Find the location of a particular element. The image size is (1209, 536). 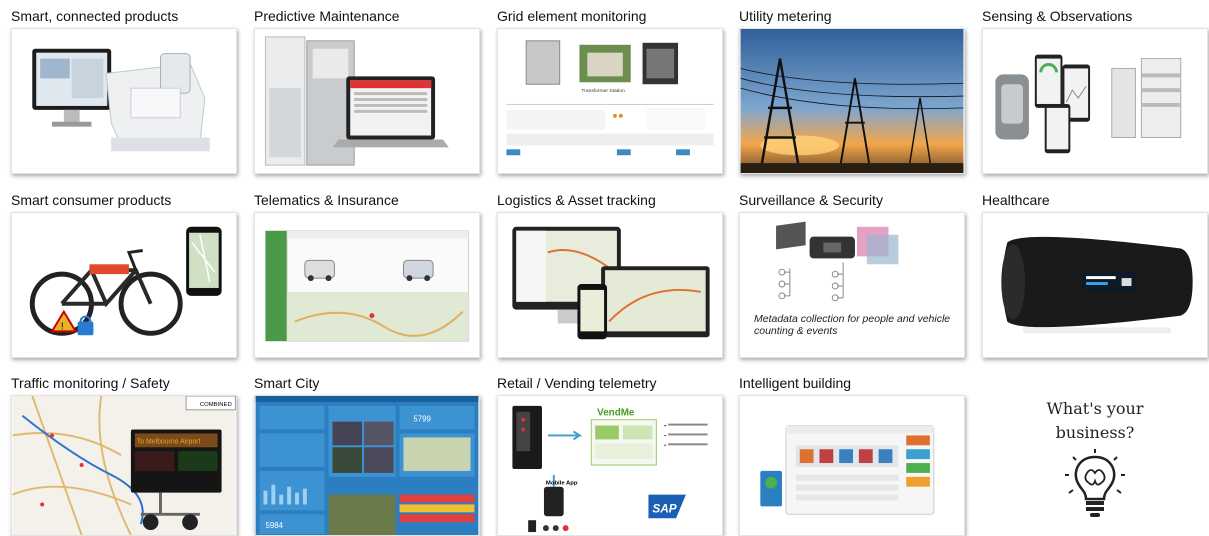

tile-label: Smart consumer products is located at coordinates (91, 200).